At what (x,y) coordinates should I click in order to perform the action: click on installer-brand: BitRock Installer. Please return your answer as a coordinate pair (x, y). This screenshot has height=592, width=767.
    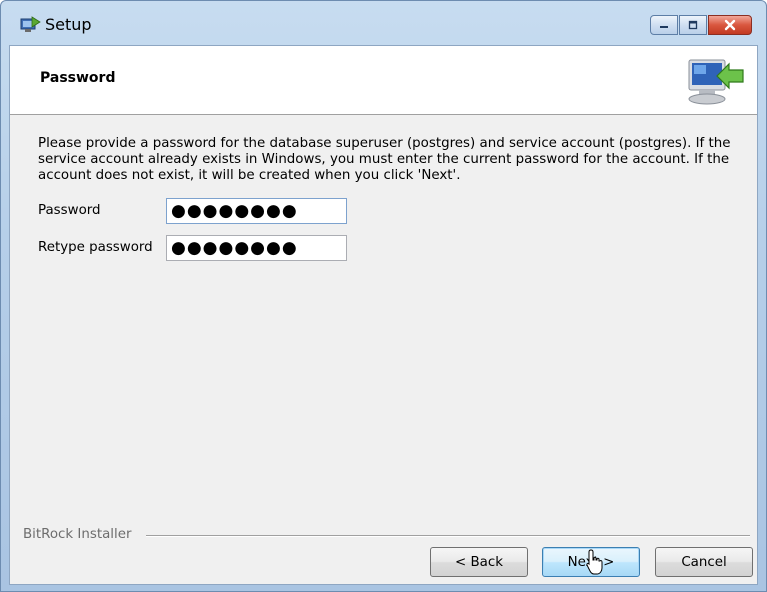
    Looking at the image, I should click on (77, 534).